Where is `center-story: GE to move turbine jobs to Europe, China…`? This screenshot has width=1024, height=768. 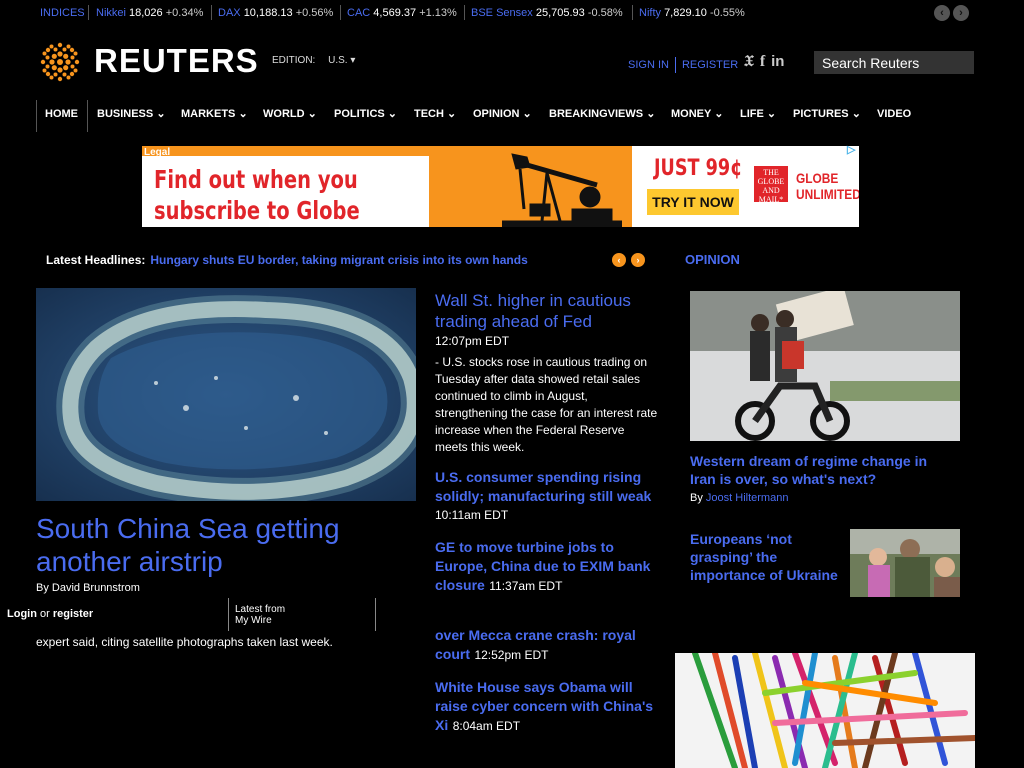 center-story: GE to move turbine jobs to Europe, China… is located at coordinates (547, 566).